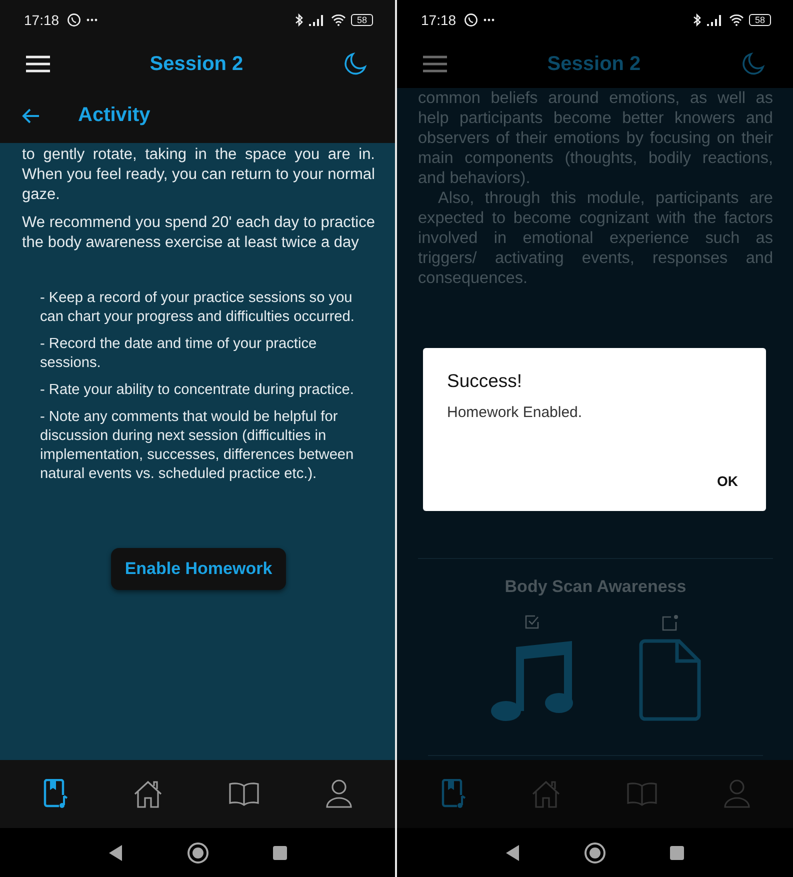 The height and width of the screenshot is (877, 793). Describe the element at coordinates (354, 64) in the screenshot. I see `moon-icon` at that location.